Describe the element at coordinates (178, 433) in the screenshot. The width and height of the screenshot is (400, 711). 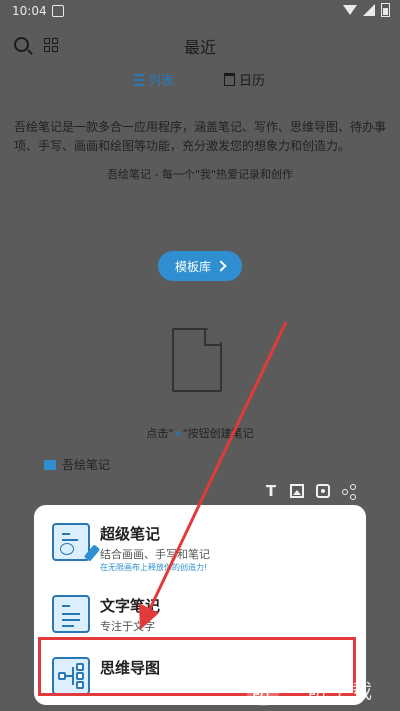
I see `plus-icon: +` at that location.